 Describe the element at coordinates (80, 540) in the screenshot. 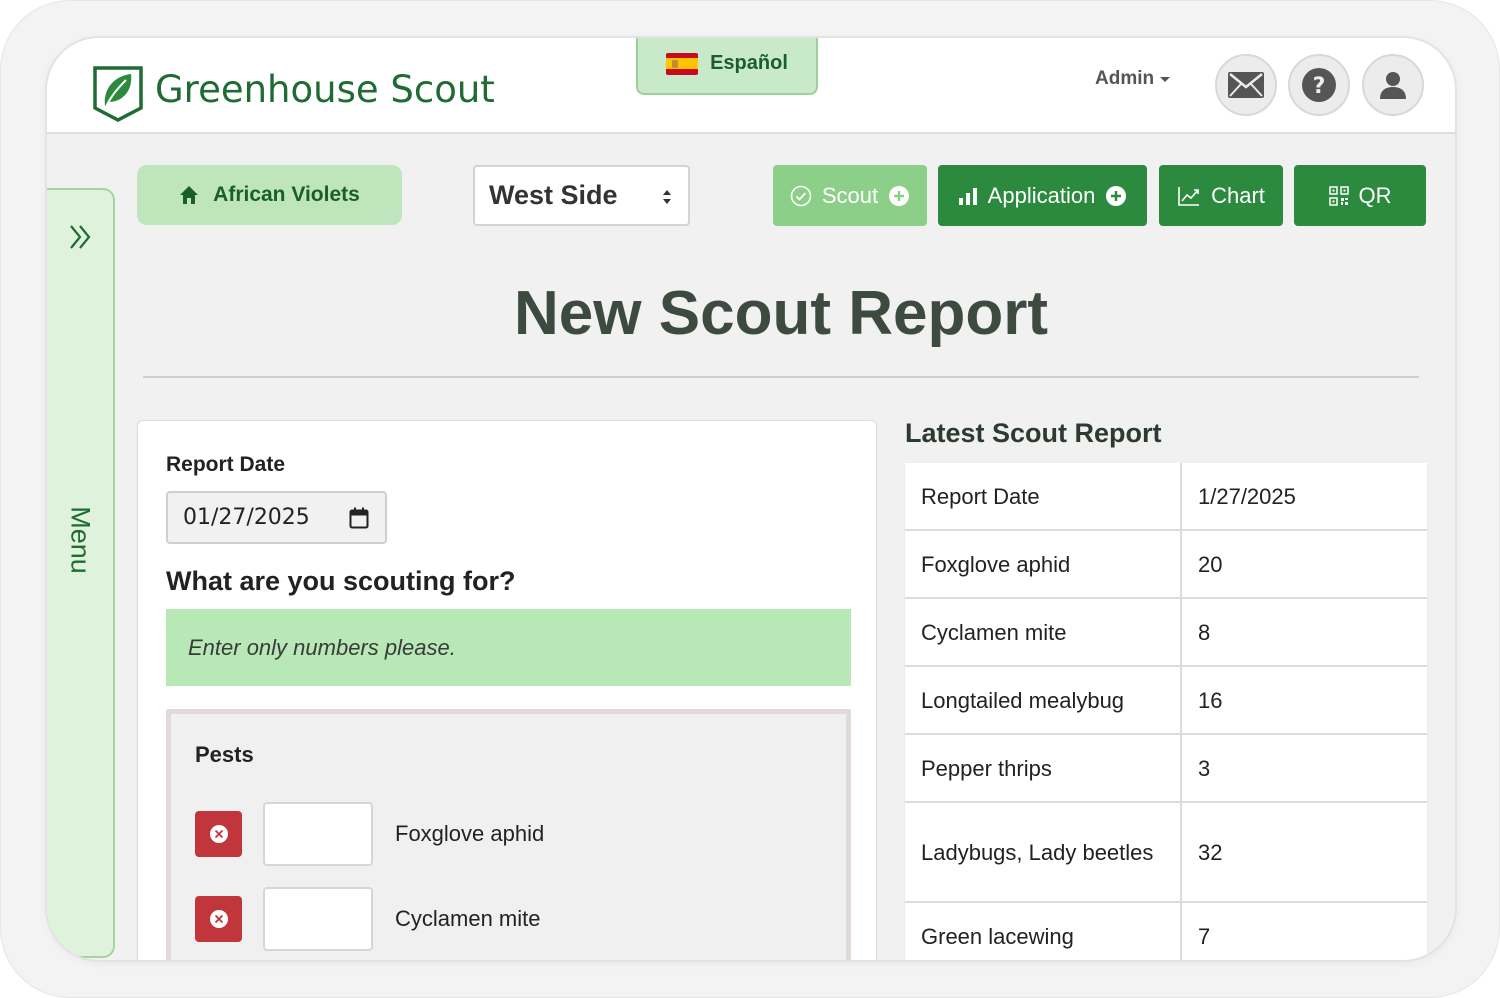

I see `menu-label: Menu` at that location.